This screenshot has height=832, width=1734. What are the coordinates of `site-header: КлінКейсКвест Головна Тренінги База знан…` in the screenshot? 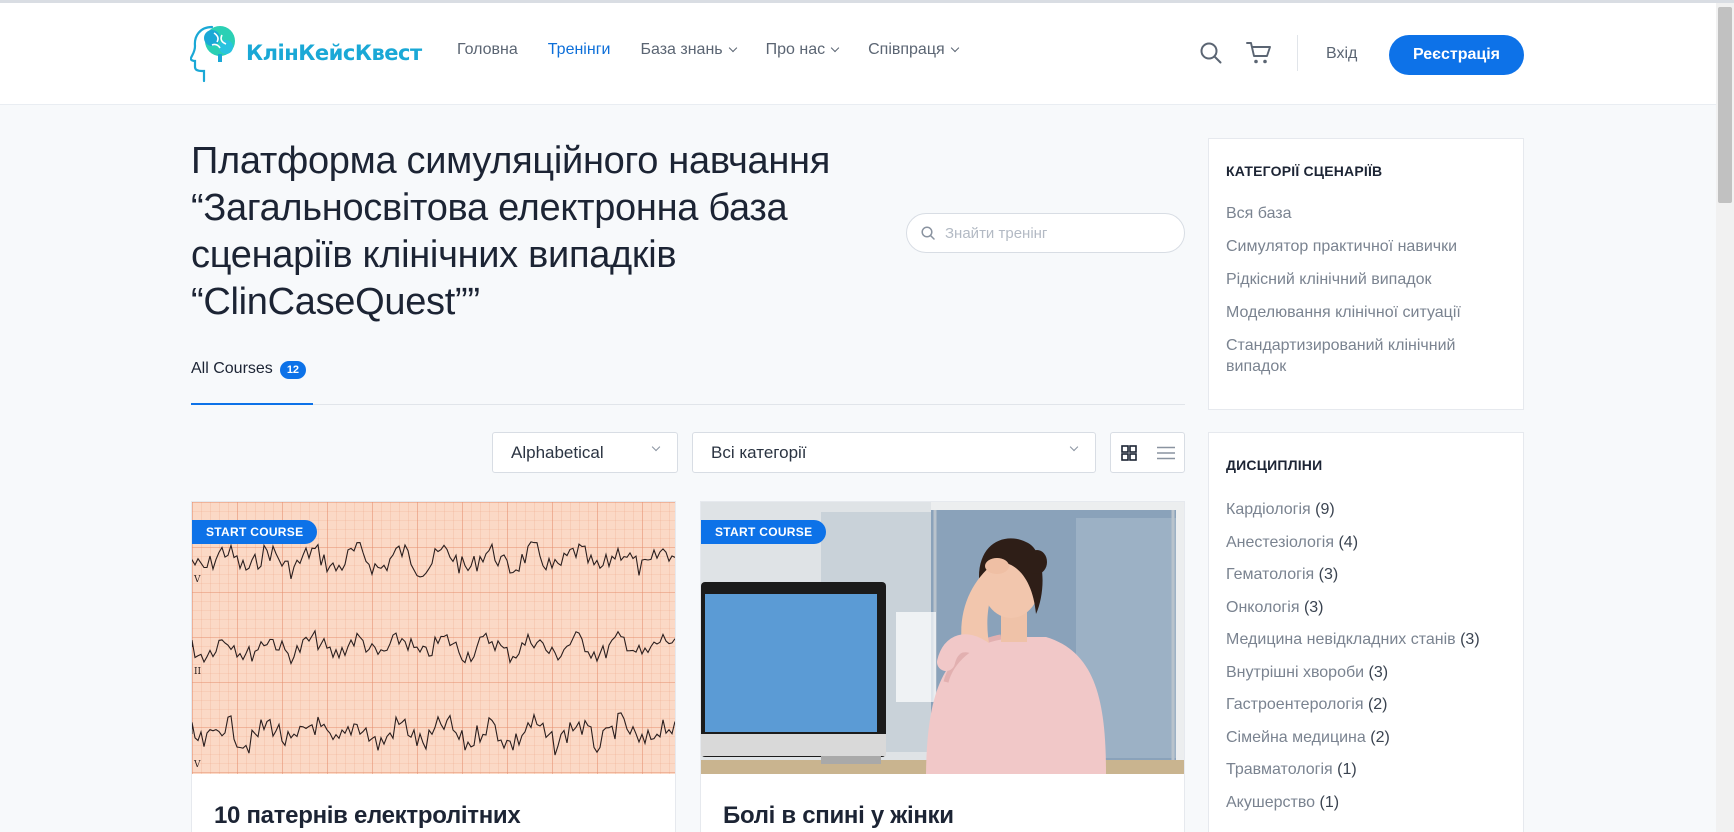 It's located at (858, 54).